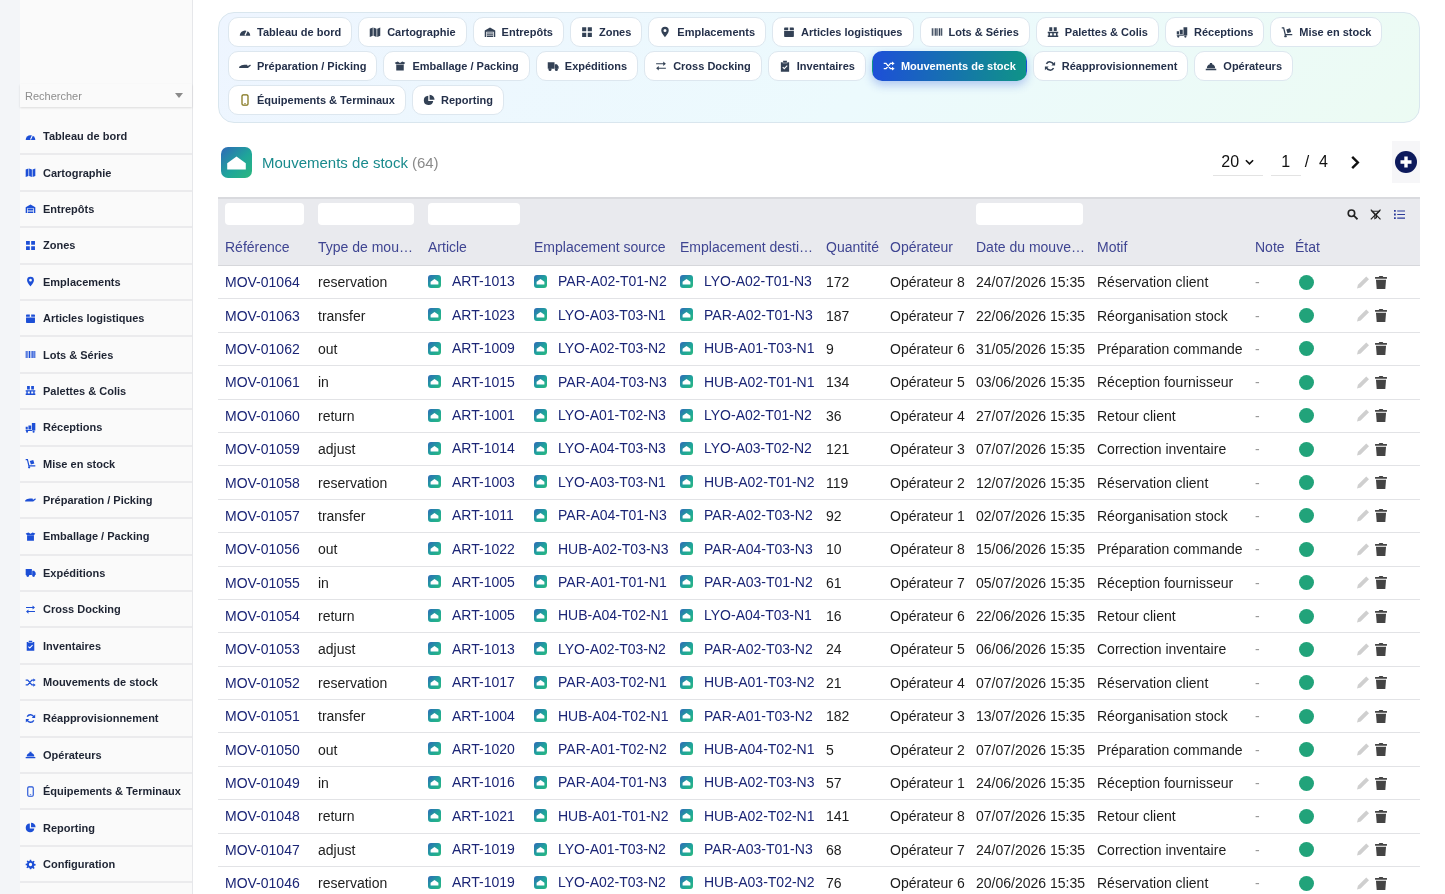 Image resolution: width=1445 pixels, height=894 pixels. I want to click on nav-tab: Réapprovisionnement, so click(1110, 66).